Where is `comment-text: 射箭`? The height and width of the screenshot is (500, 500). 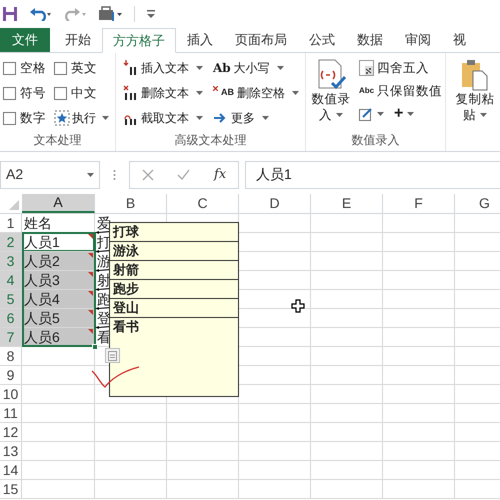 comment-text: 射箭 is located at coordinates (126, 269).